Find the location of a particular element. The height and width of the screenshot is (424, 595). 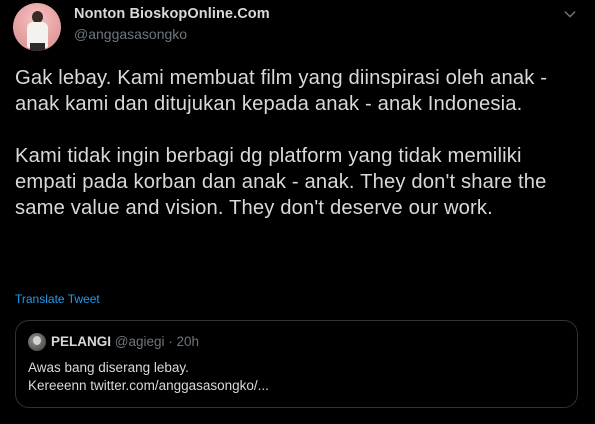

quoted-timestamp: 20h is located at coordinates (188, 341).